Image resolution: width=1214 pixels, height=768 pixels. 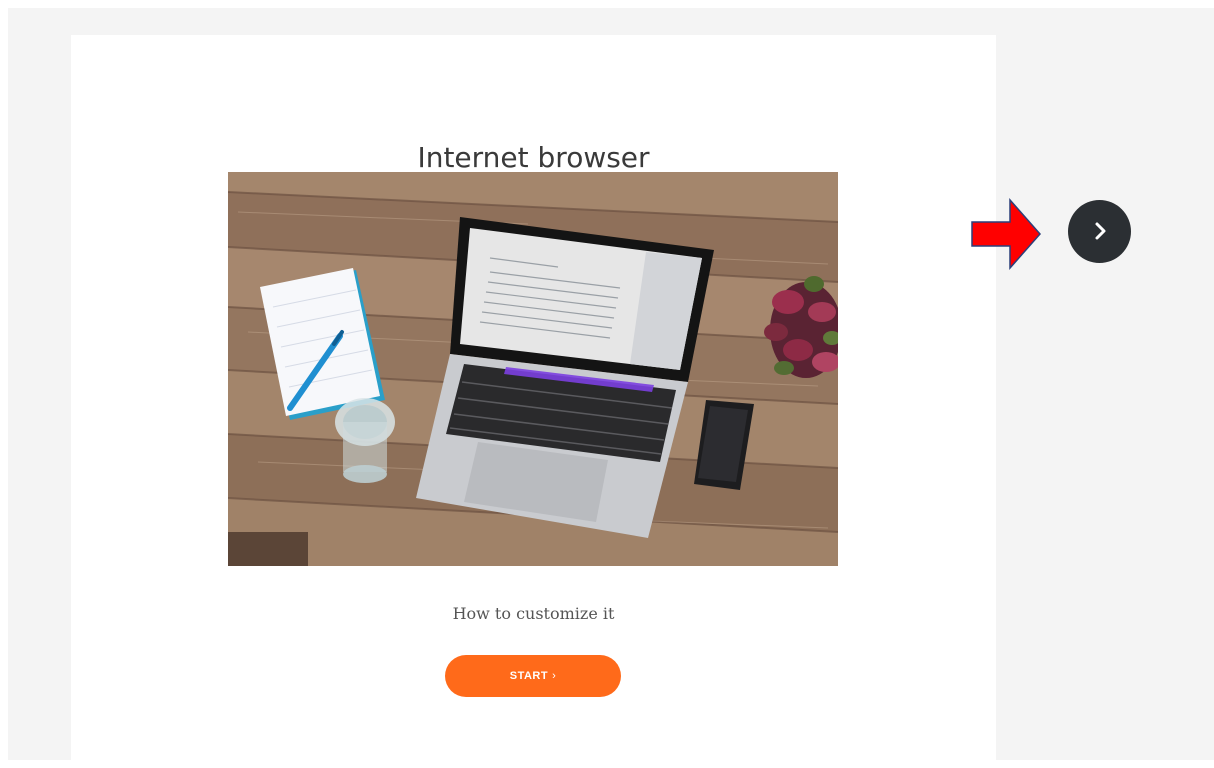 I want to click on start-button: START ›, so click(x=533, y=676).